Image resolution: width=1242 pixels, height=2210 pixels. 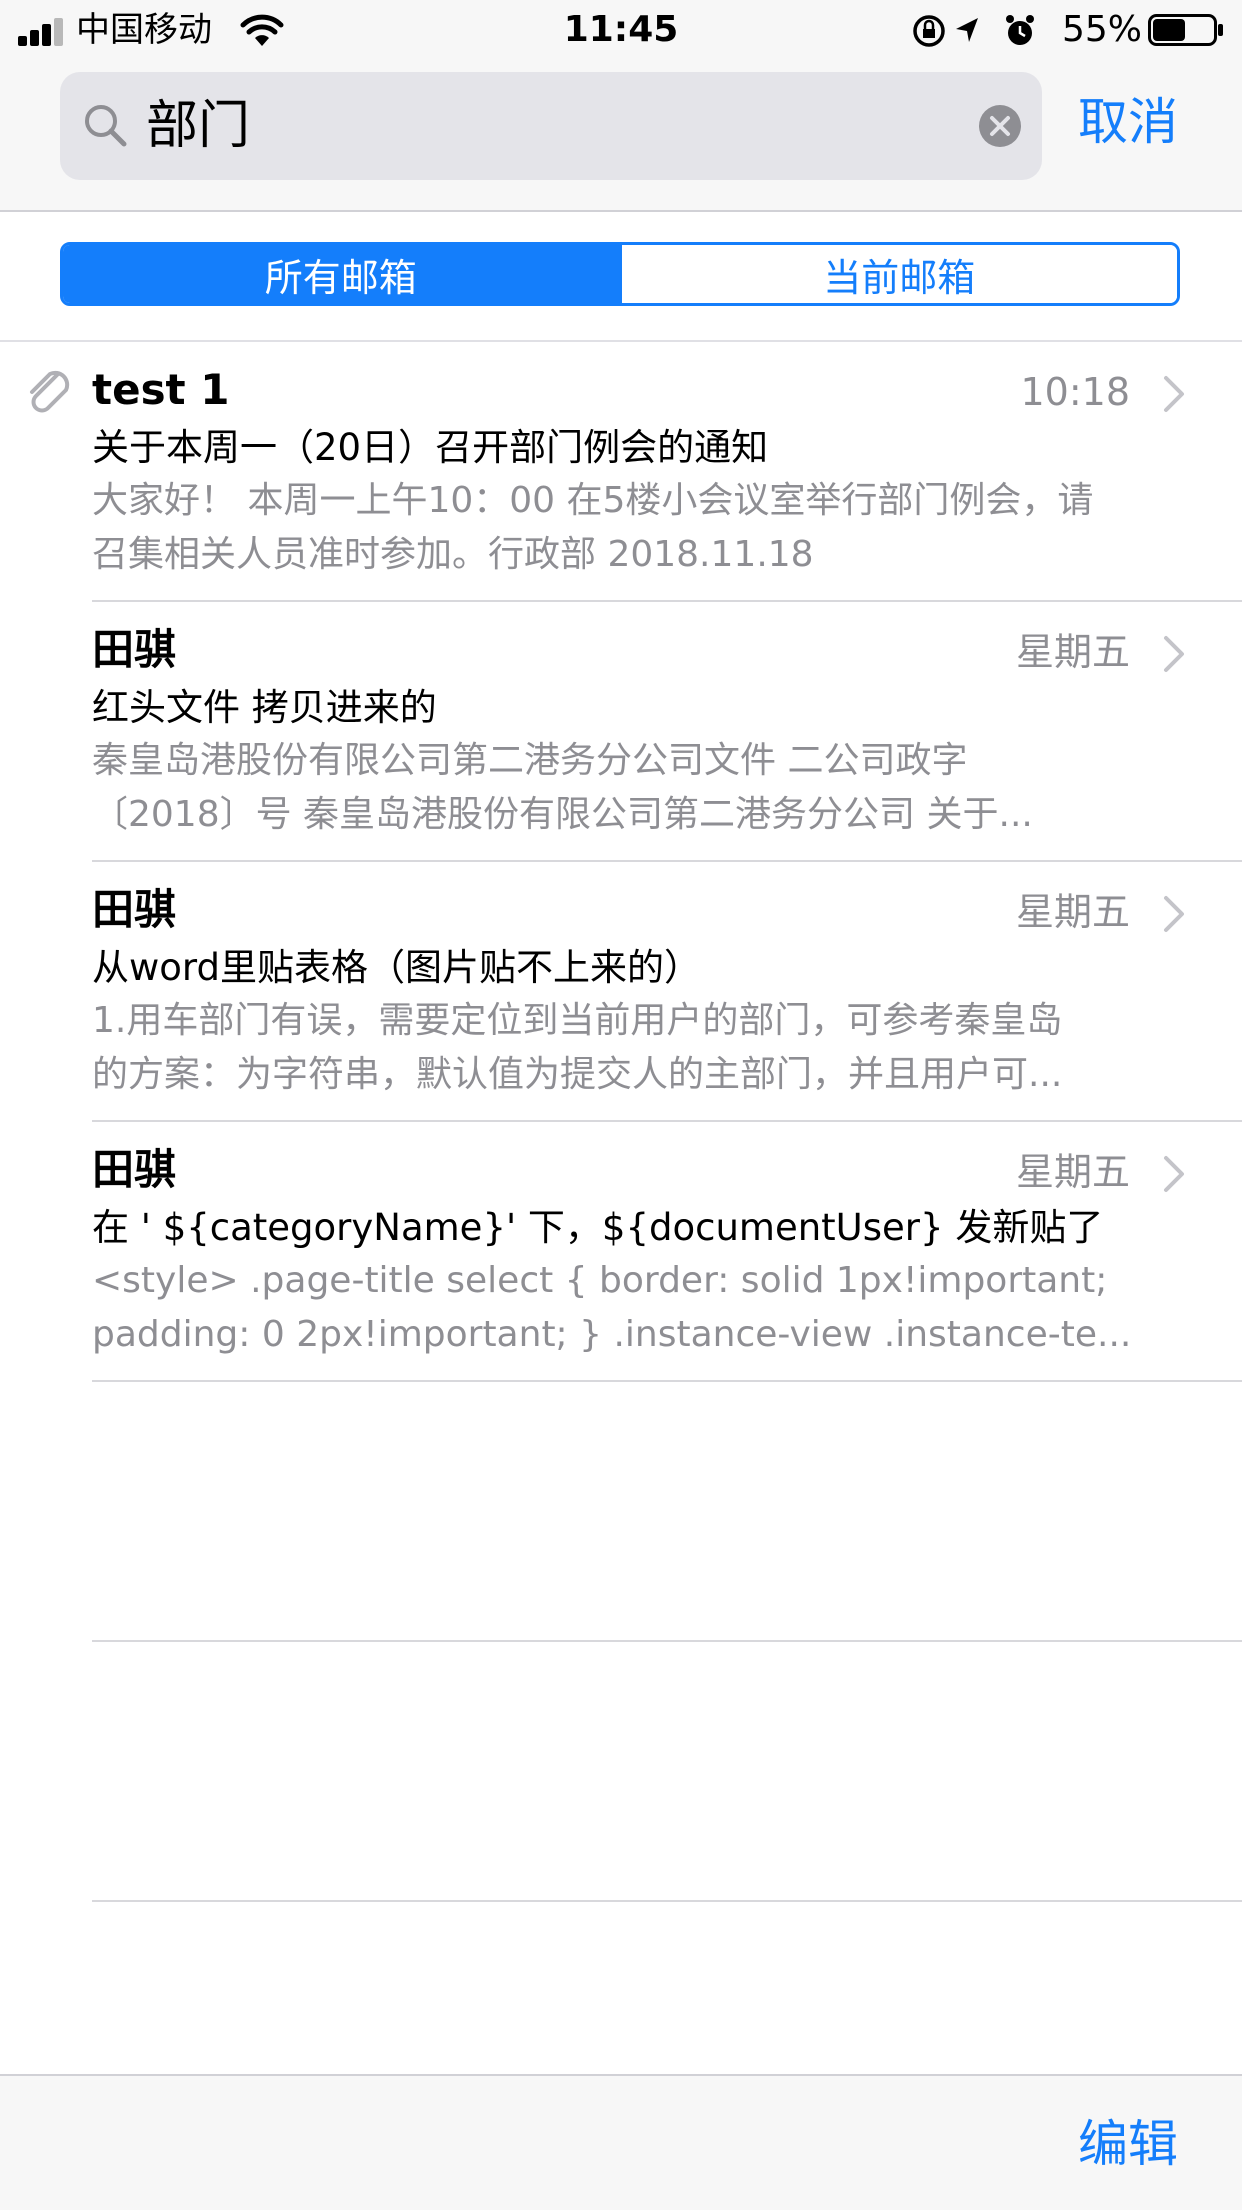 I want to click on search-input: 部门, so click(x=551, y=126).